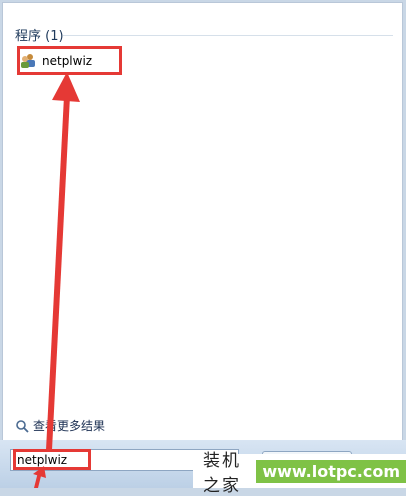  Describe the element at coordinates (69, 426) in the screenshot. I see `see-more-results-label: 查看更多结果` at that location.